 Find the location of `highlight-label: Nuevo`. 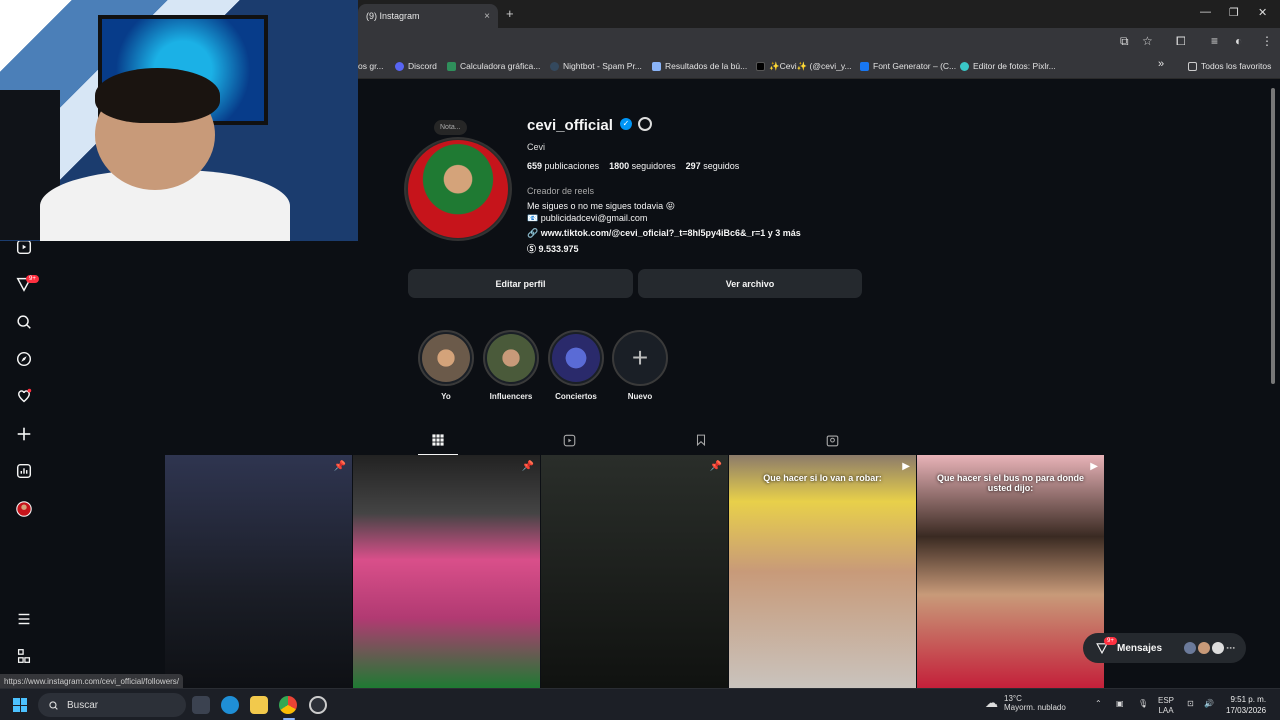

highlight-label: Nuevo is located at coordinates (640, 396).